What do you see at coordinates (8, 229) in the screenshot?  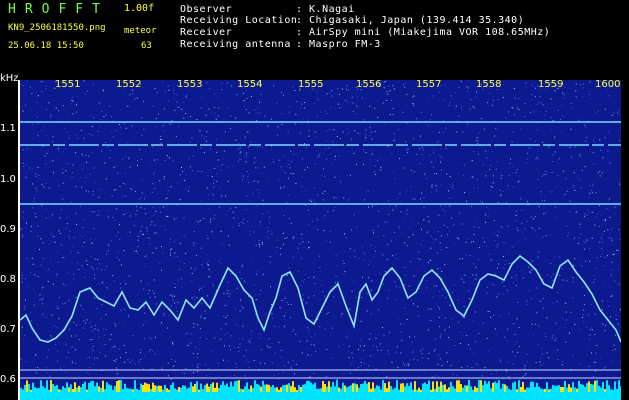 I see `y-tick-label: 0.9` at bounding box center [8, 229].